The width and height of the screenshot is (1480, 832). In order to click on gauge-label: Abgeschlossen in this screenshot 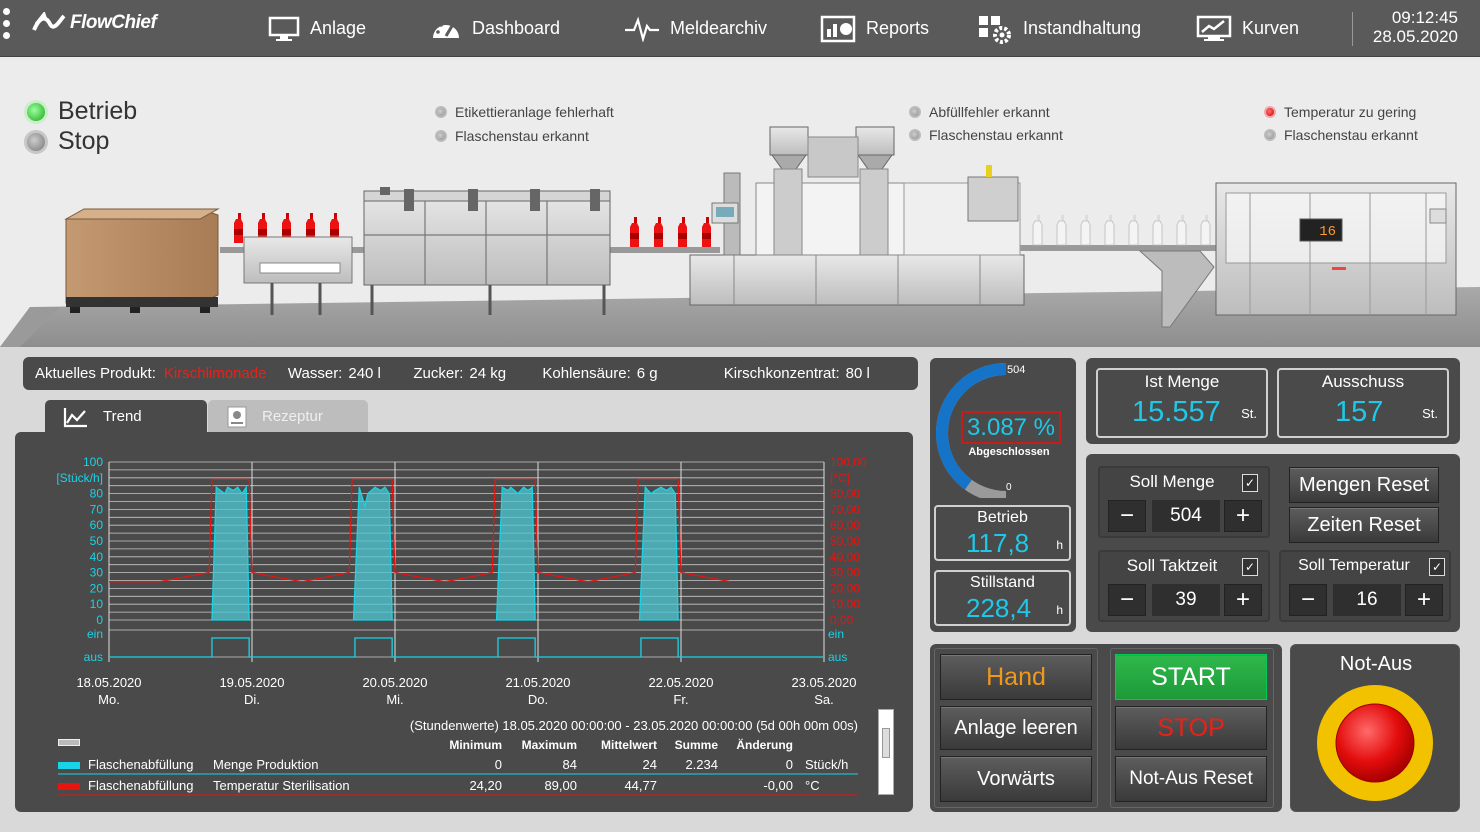, I will do `click(1009, 452)`.